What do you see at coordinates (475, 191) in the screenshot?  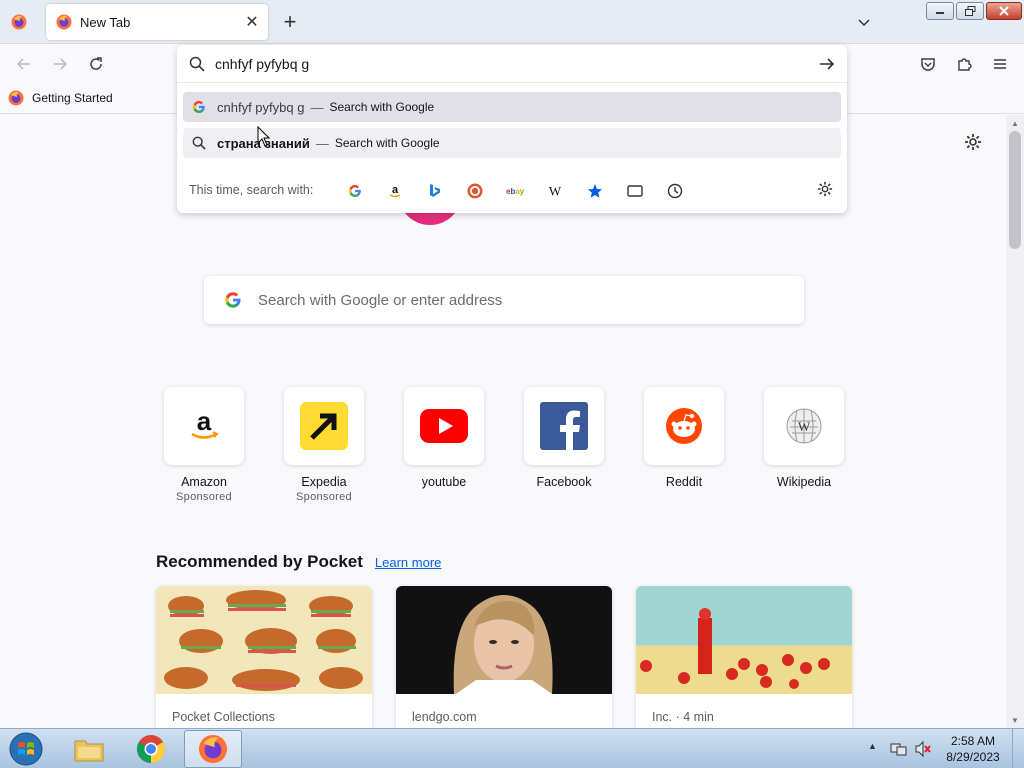 I see `duckduckgo-engine-button` at bounding box center [475, 191].